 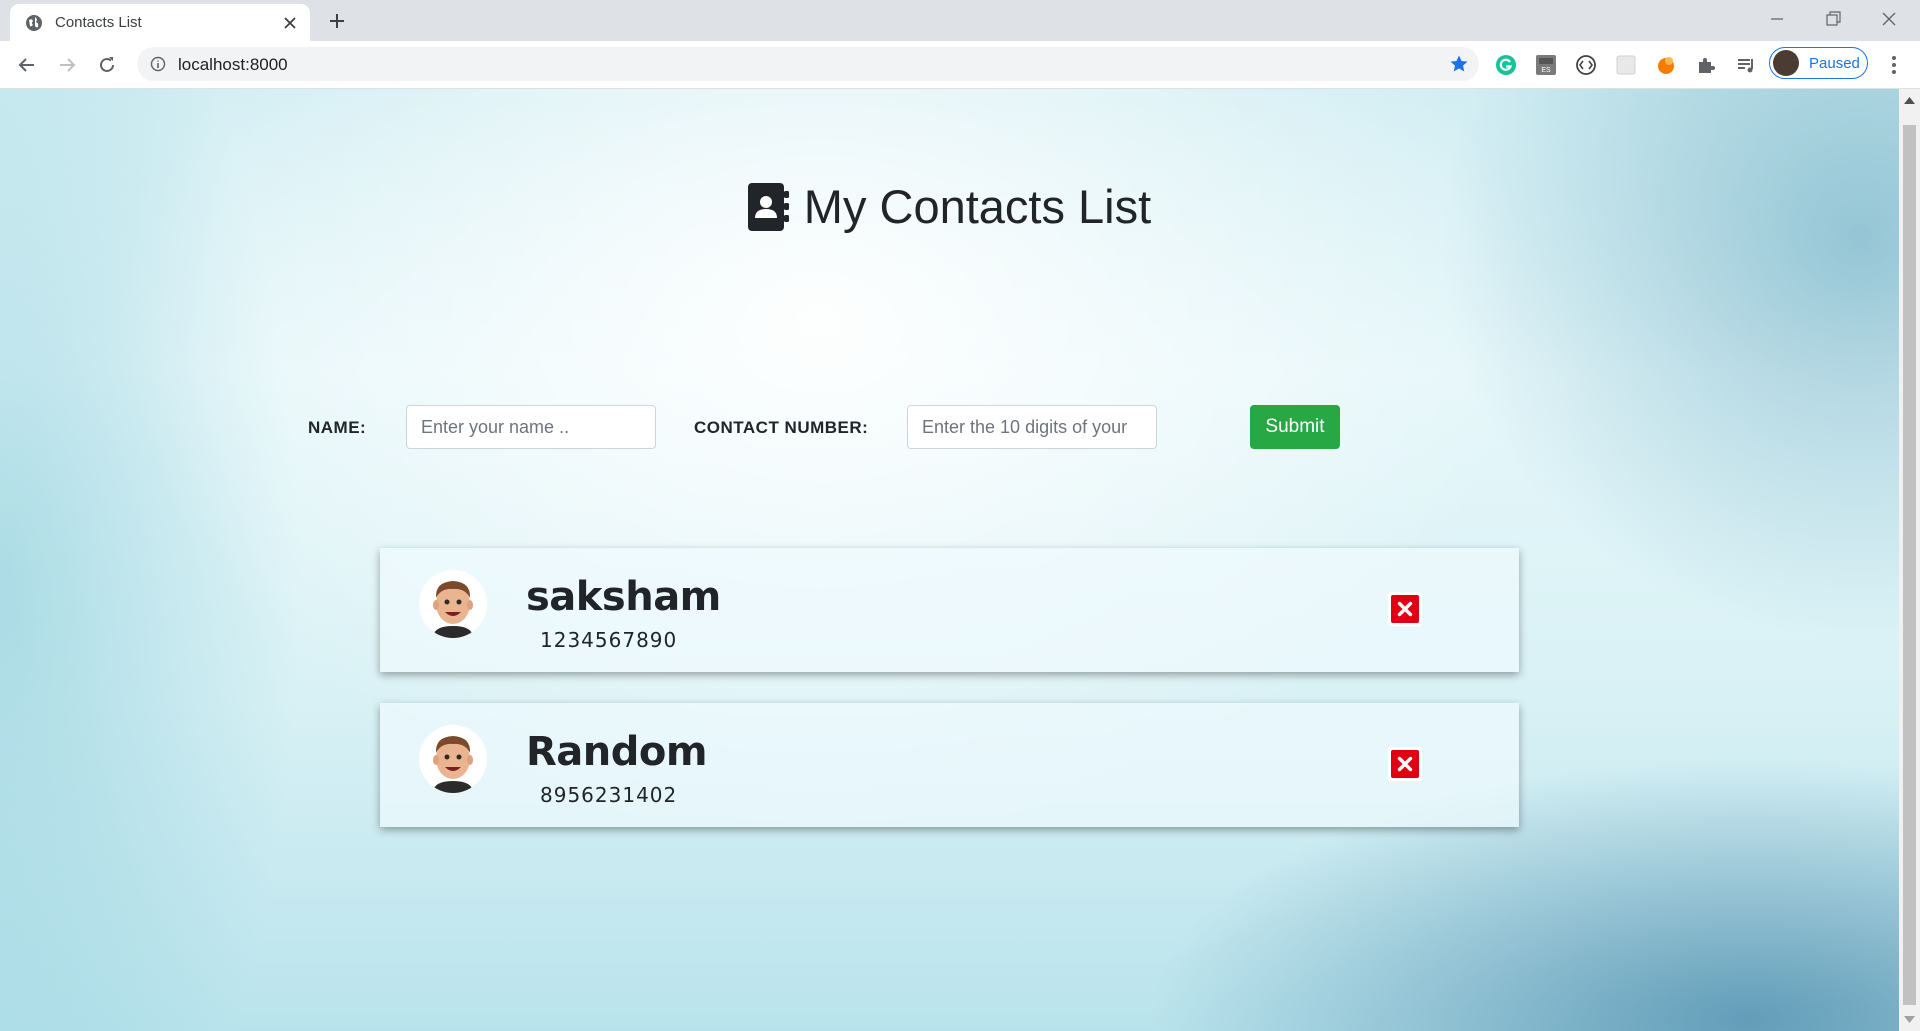 I want to click on scroll-down-arrow-icon, so click(x=1909, y=1020).